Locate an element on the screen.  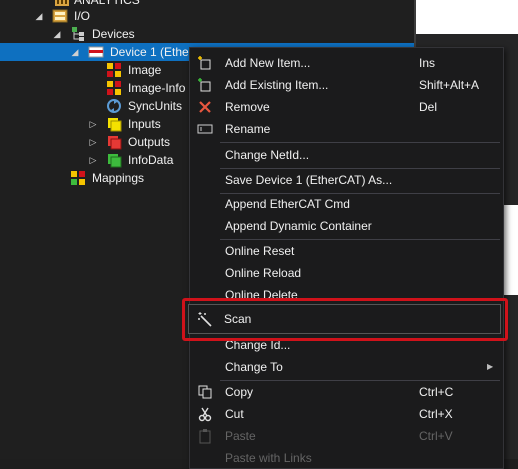
rename-icon is located at coordinates (205, 129).